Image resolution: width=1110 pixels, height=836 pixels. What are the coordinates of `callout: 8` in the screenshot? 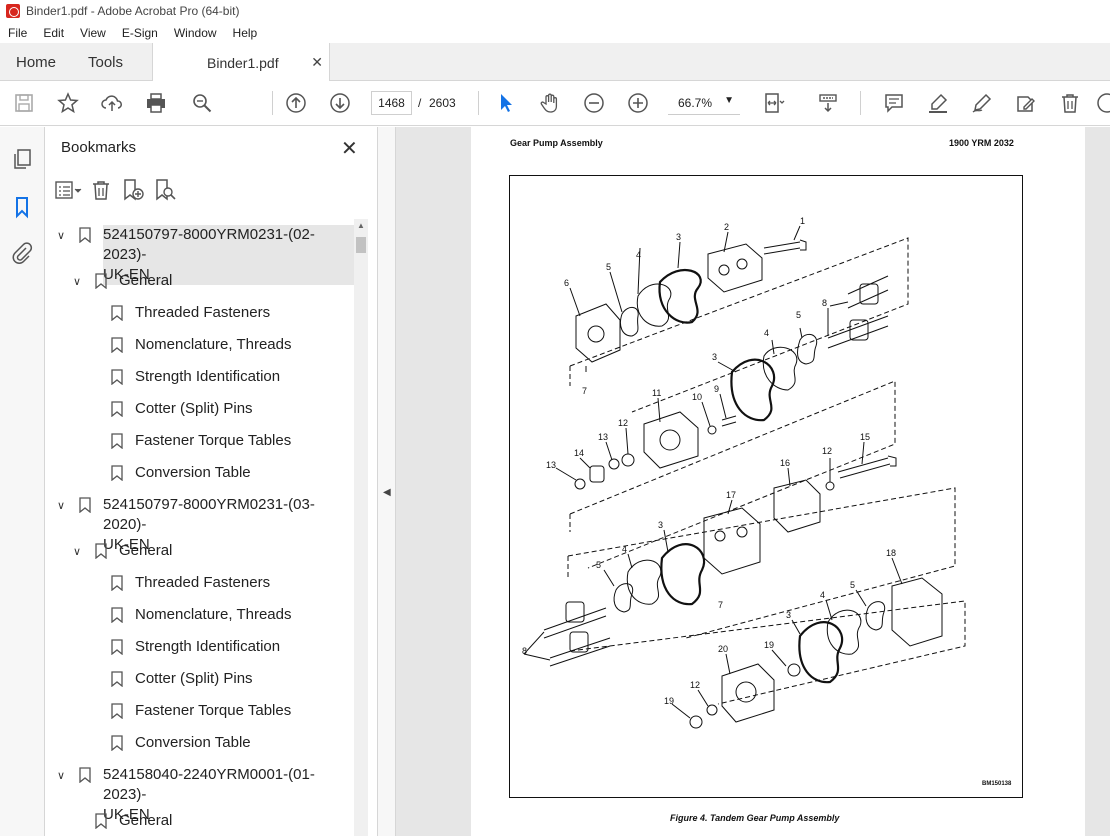 It's located at (824, 303).